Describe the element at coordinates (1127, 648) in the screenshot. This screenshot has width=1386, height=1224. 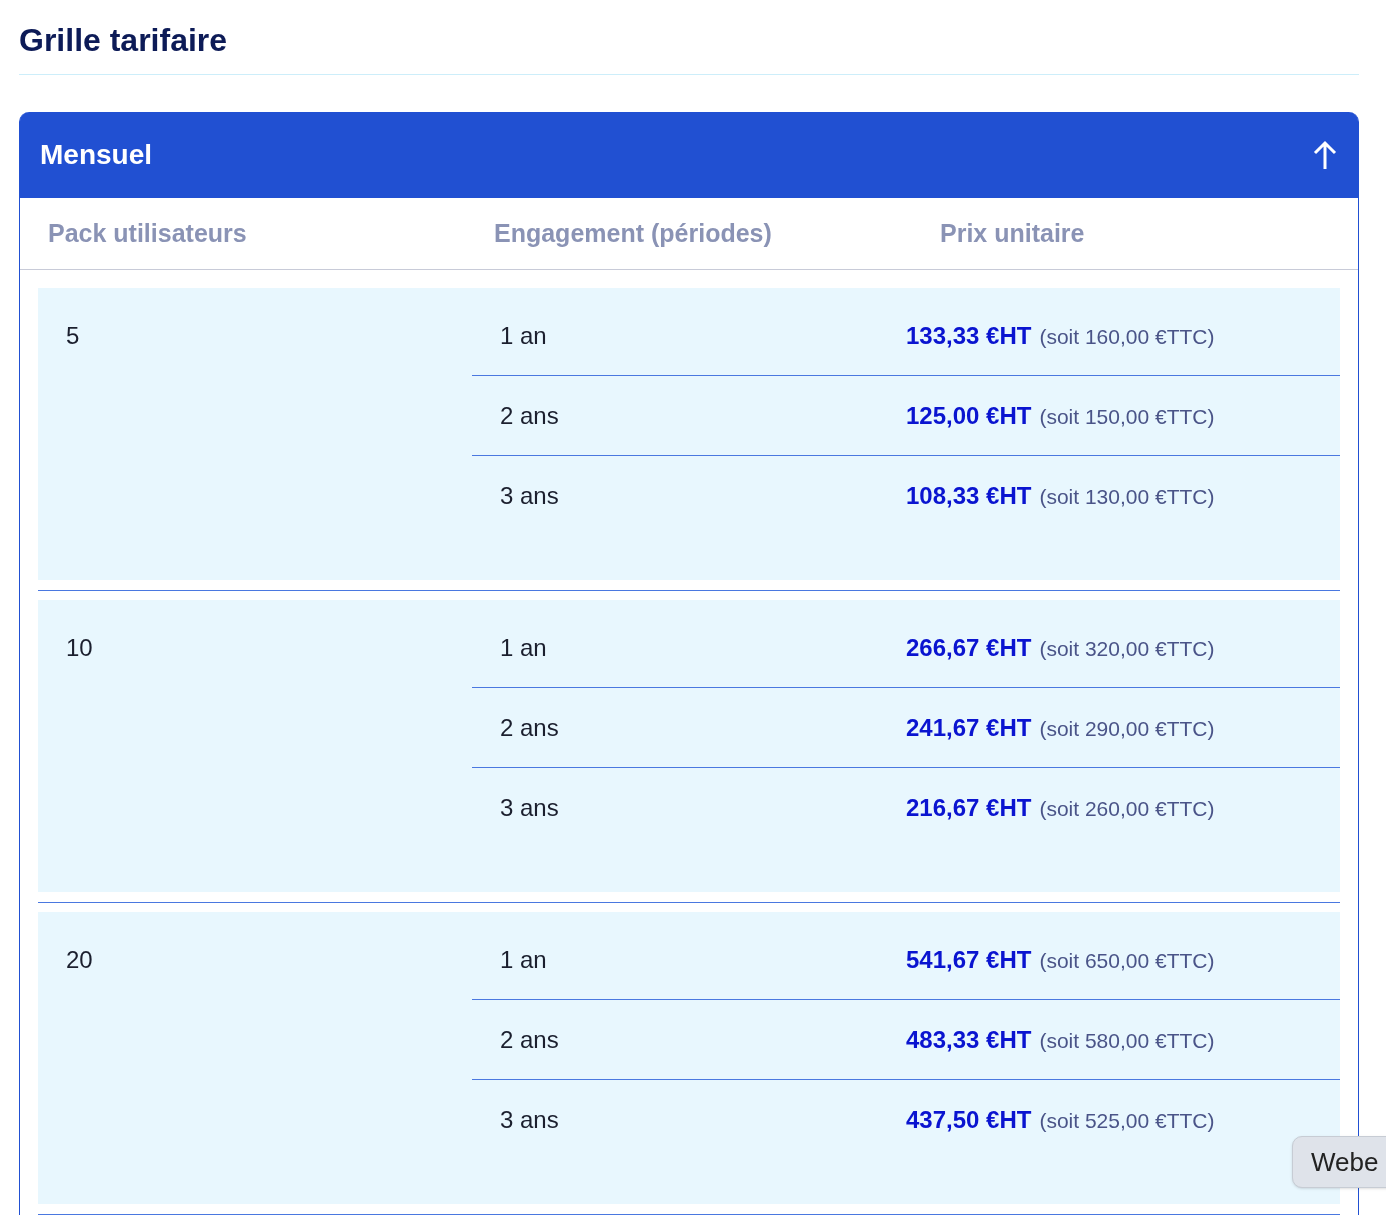
I see `price-incl-tax: (soit 320,00 €TTC)` at that location.